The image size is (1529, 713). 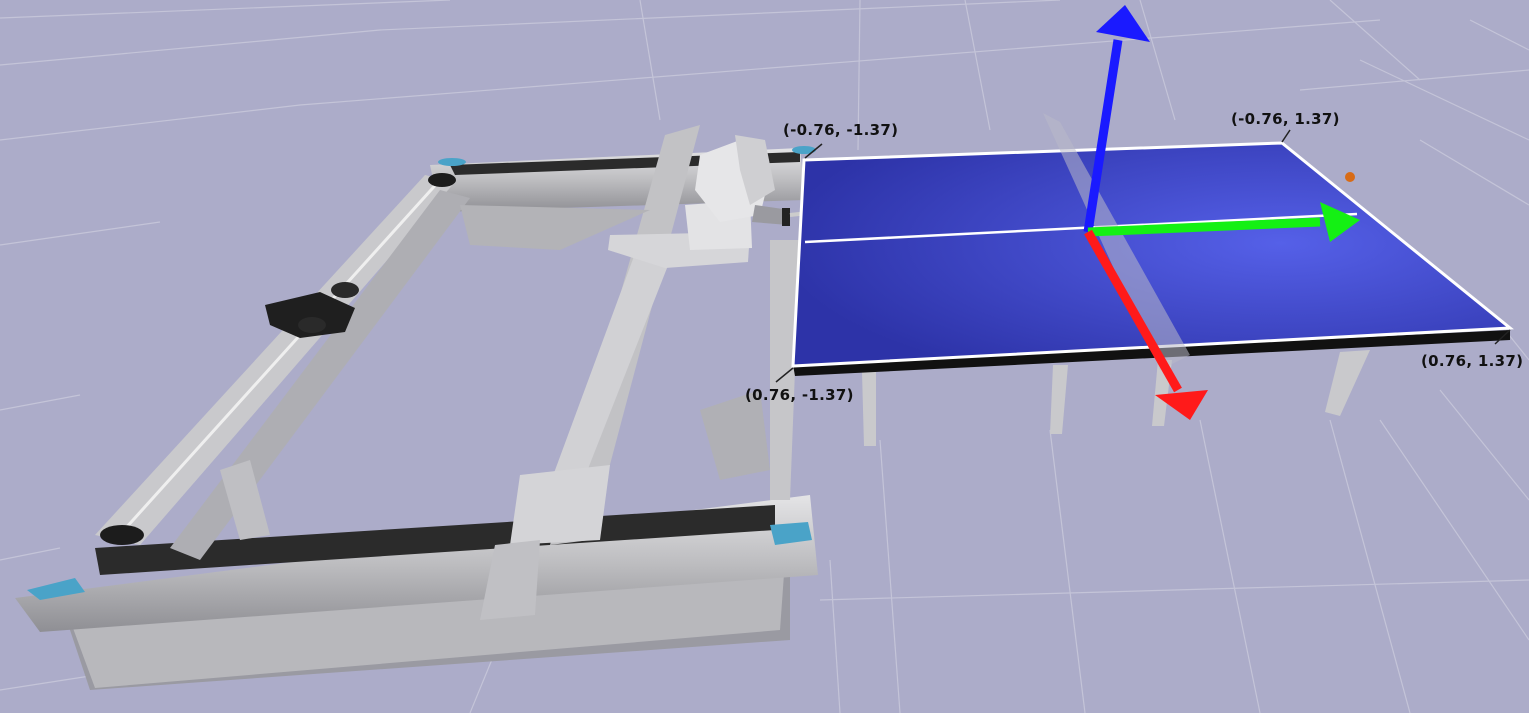 I want to click on left-rail, so click(x=275, y=360).